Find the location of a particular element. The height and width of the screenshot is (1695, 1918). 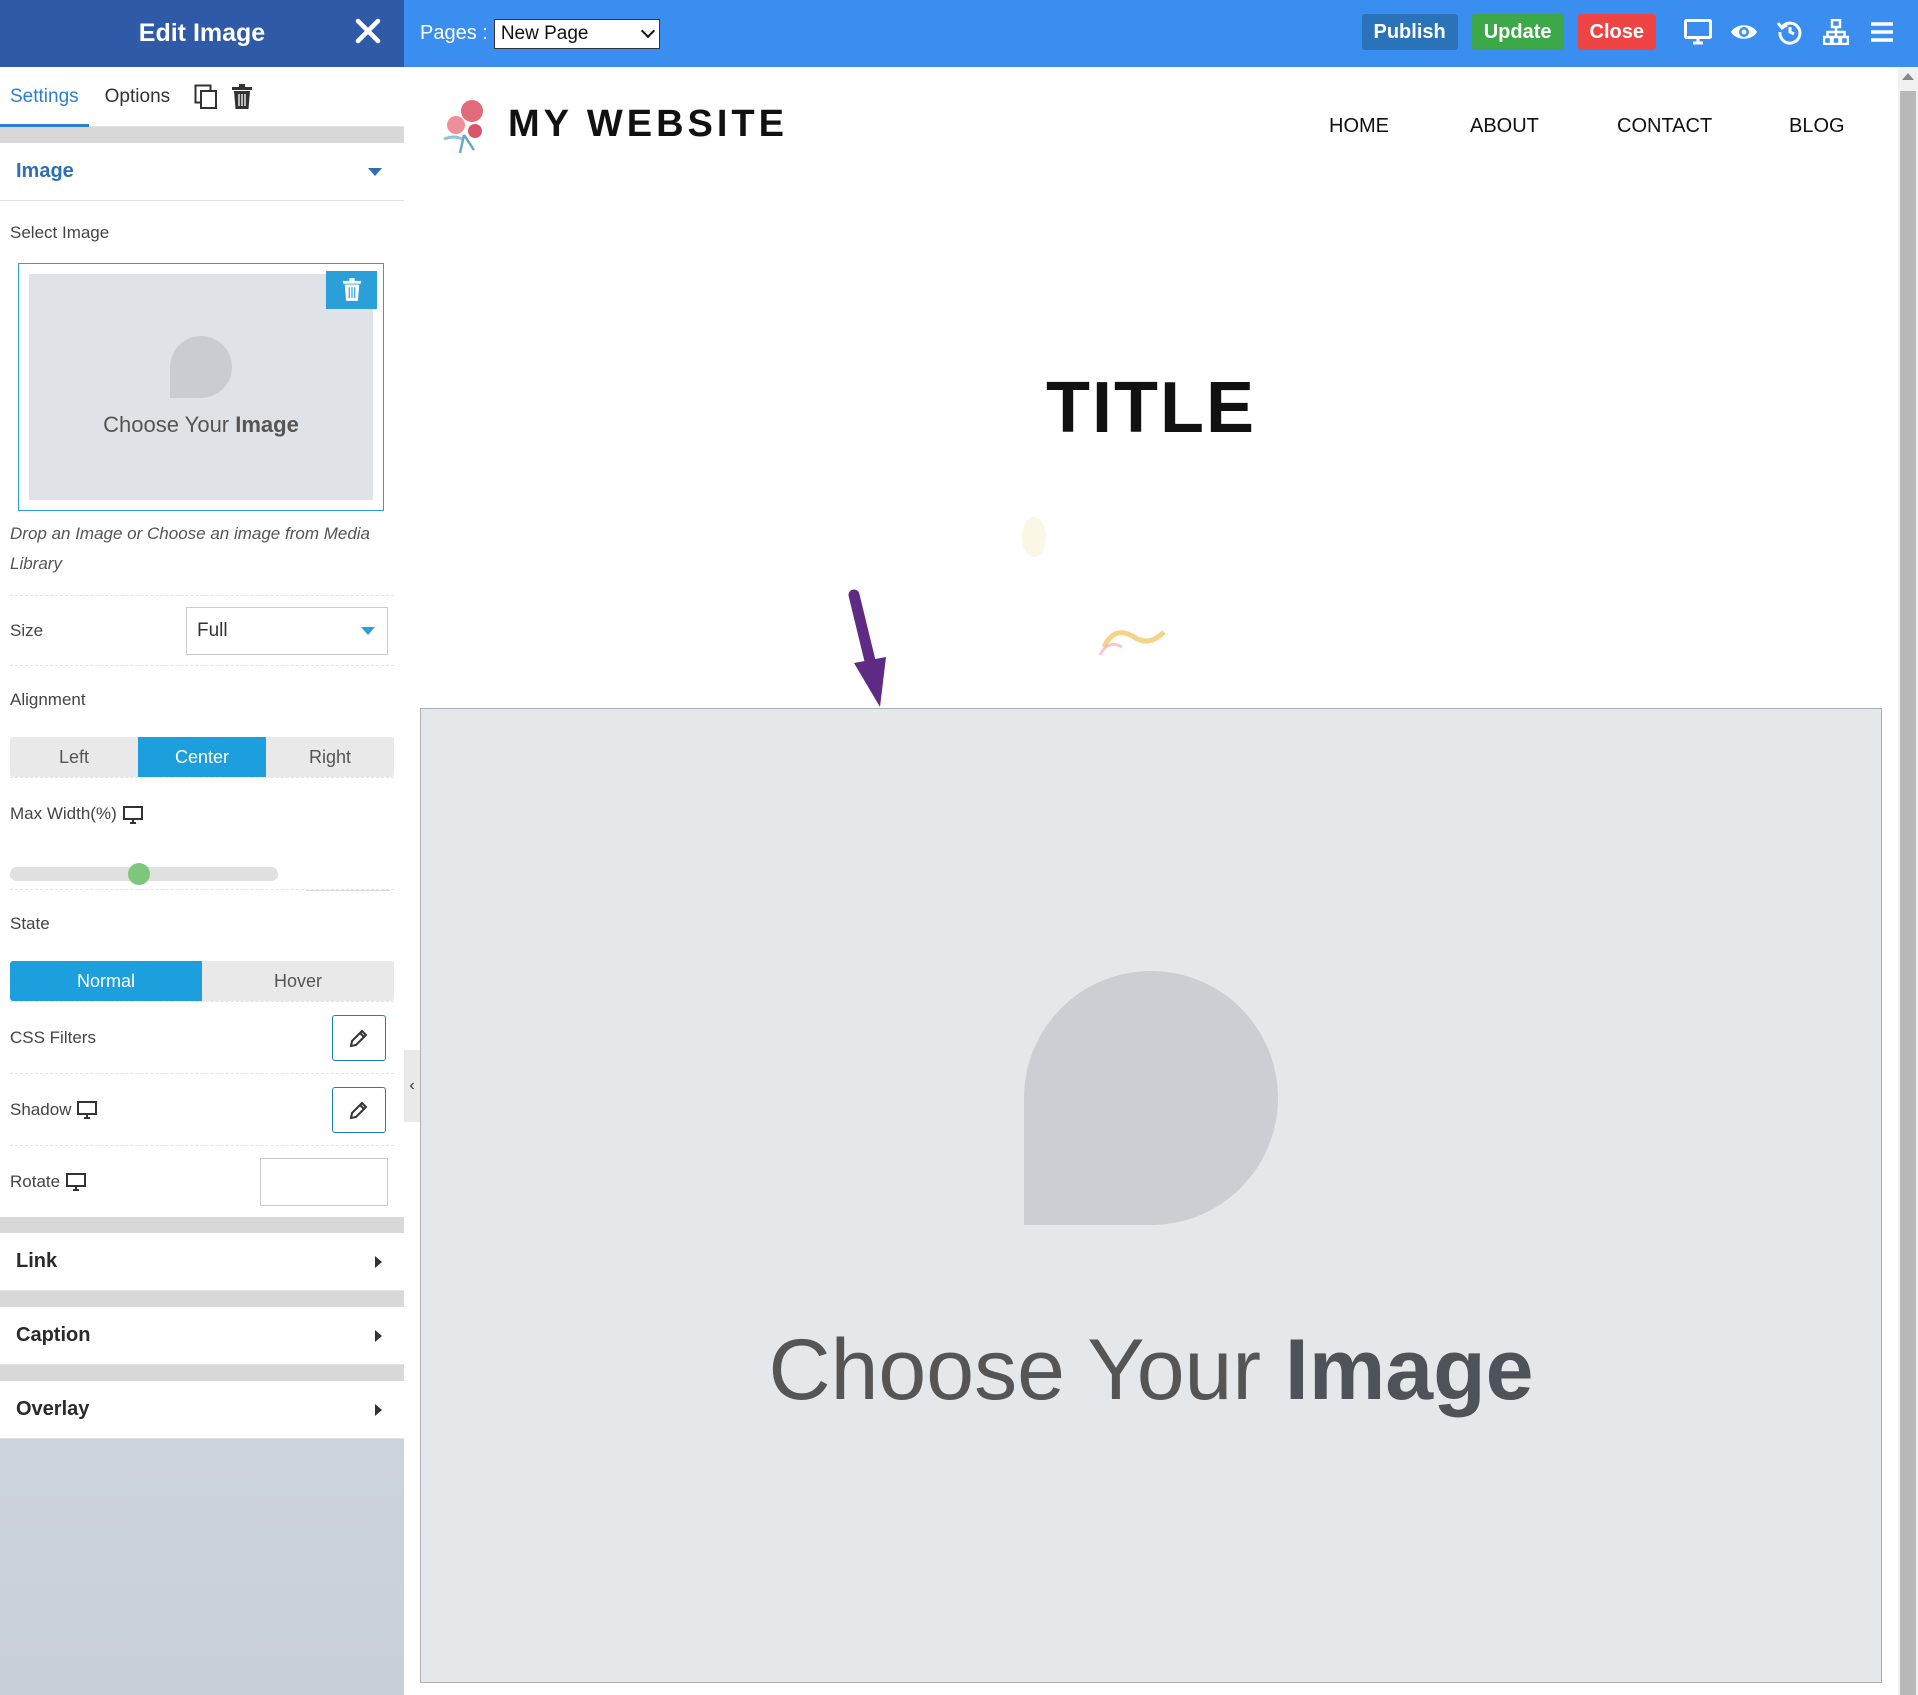

align-right-button: Right is located at coordinates (330, 757).